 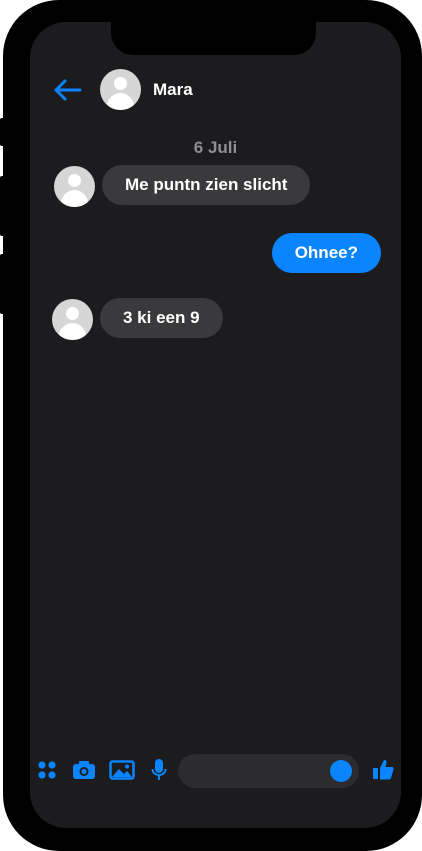 What do you see at coordinates (213, 38) in the screenshot?
I see `notch` at bounding box center [213, 38].